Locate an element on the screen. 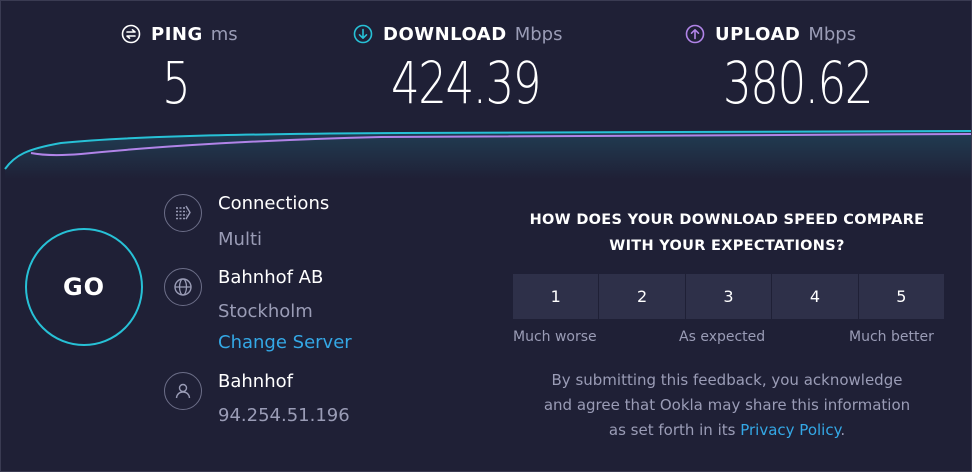 This screenshot has width=972, height=472. rating-label-low: Much worse is located at coordinates (555, 337).